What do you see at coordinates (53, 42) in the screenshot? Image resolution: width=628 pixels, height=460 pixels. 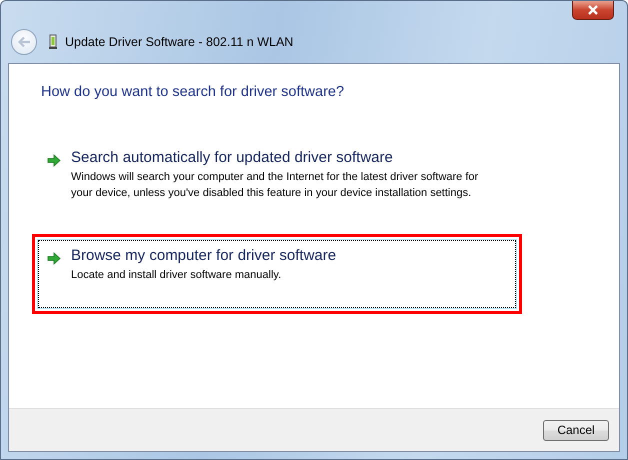 I see `network-adapter-icon` at bounding box center [53, 42].